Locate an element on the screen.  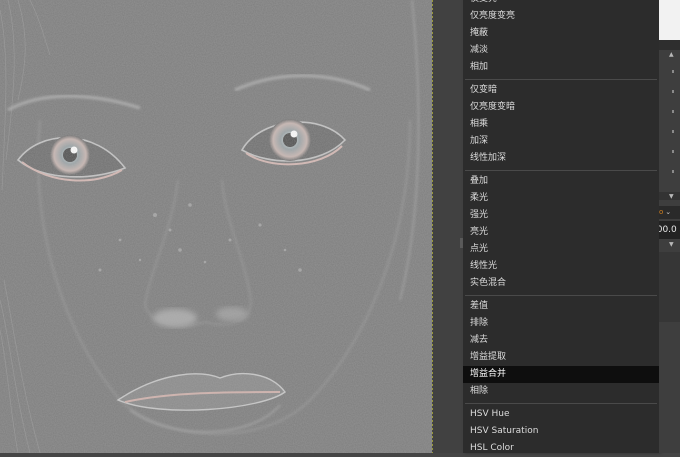
scroll-up-icon: ▲ is located at coordinates (671, 55).